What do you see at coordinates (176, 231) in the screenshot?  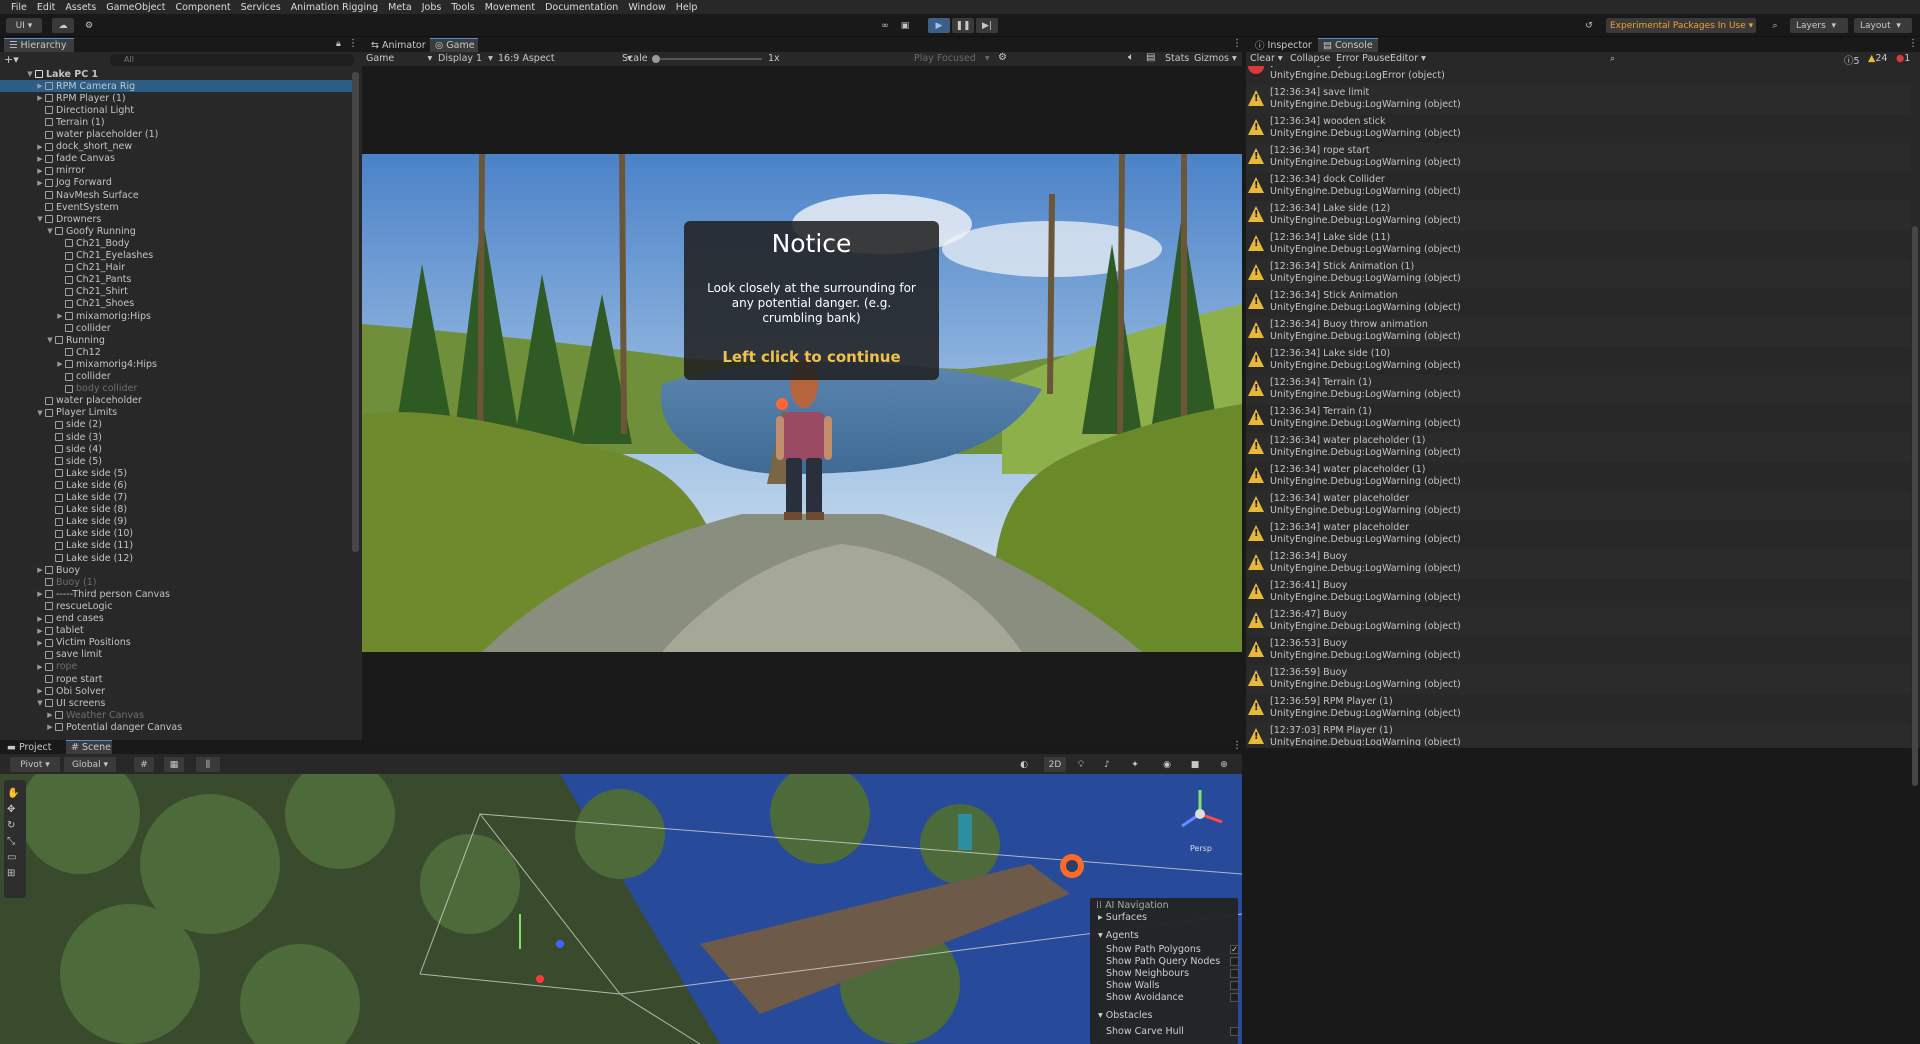 I see `hierarchy-item: ▼ Goofy Running` at bounding box center [176, 231].